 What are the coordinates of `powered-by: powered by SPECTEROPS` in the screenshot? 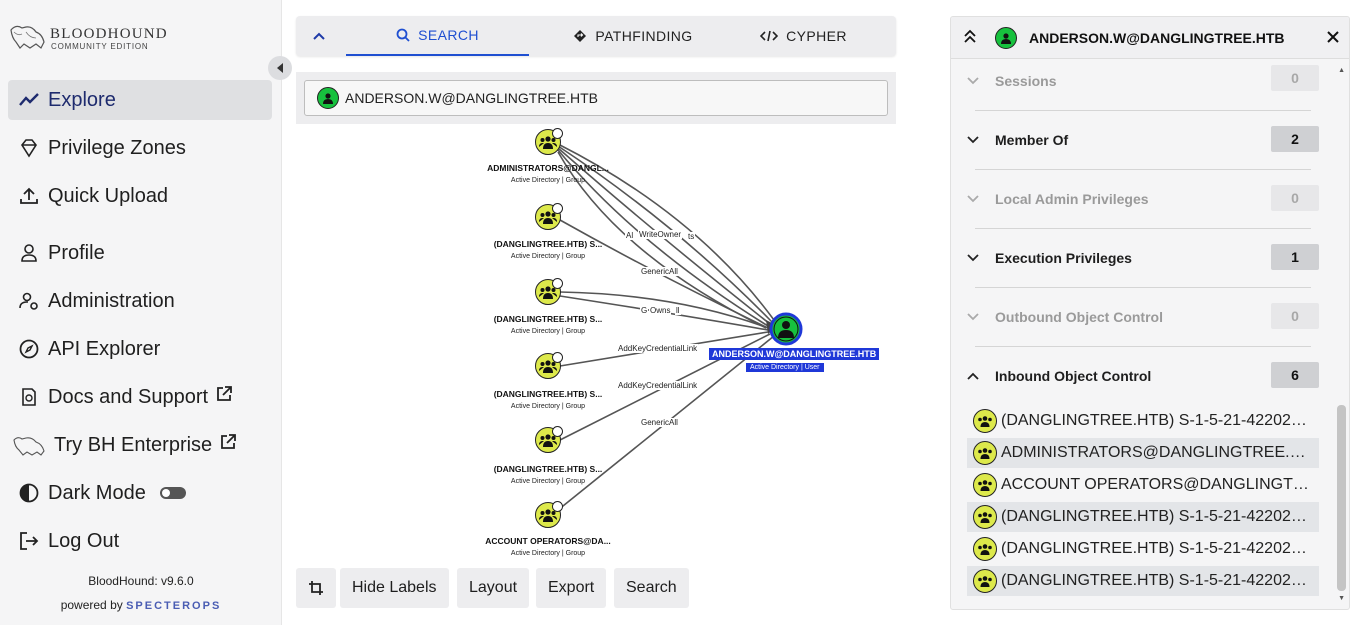 It's located at (141, 605).